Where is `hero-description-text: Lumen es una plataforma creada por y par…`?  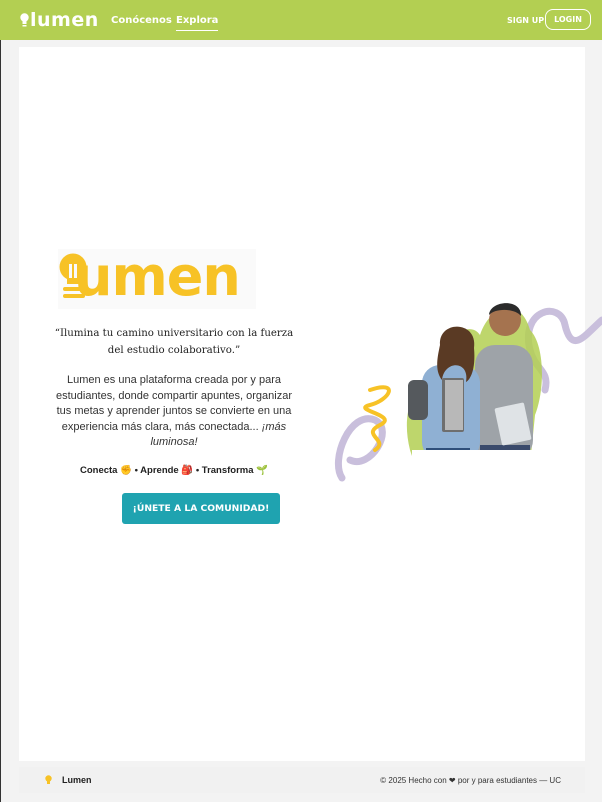 hero-description-text: Lumen es una plataforma creada por y par… is located at coordinates (174, 403).